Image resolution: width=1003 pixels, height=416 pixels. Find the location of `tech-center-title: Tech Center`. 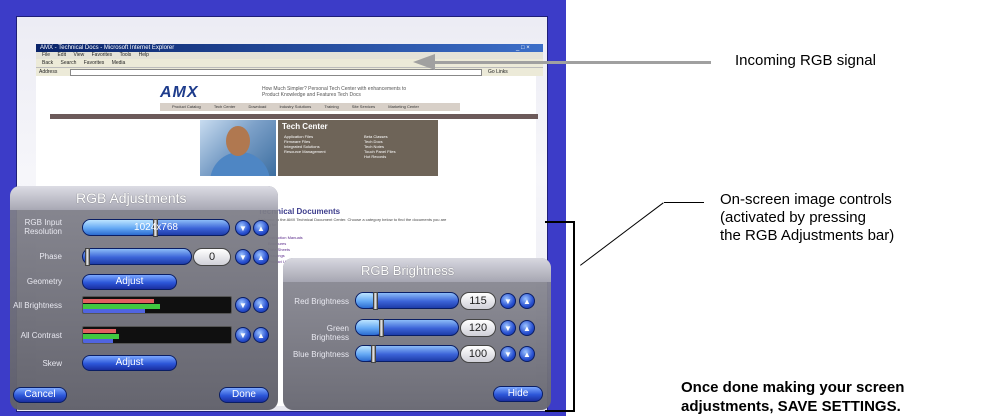

tech-center-title: Tech Center is located at coordinates (305, 126).